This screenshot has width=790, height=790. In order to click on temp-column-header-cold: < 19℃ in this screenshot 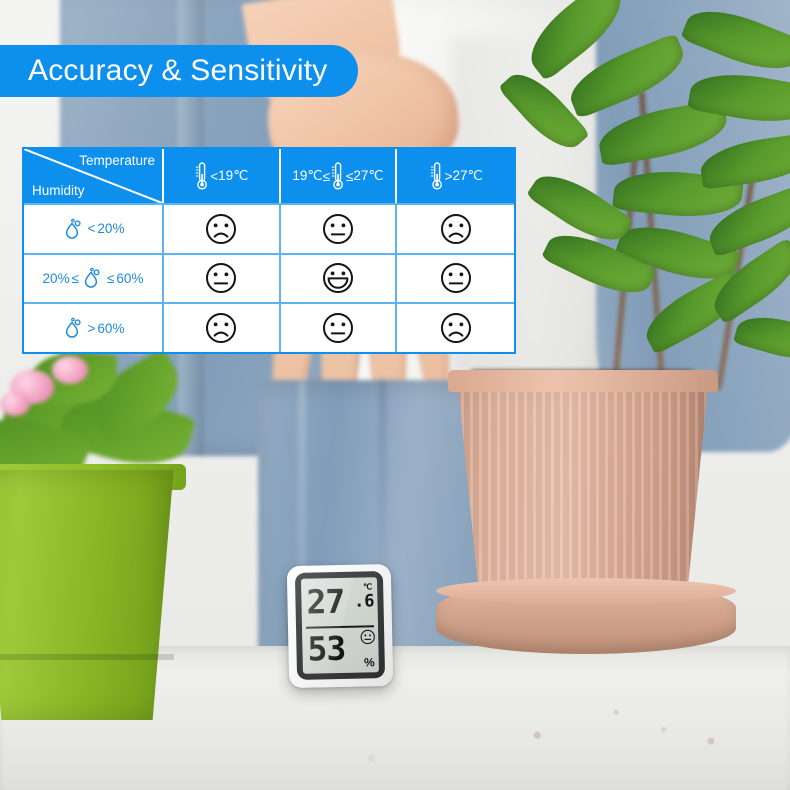, I will do `click(222, 176)`.